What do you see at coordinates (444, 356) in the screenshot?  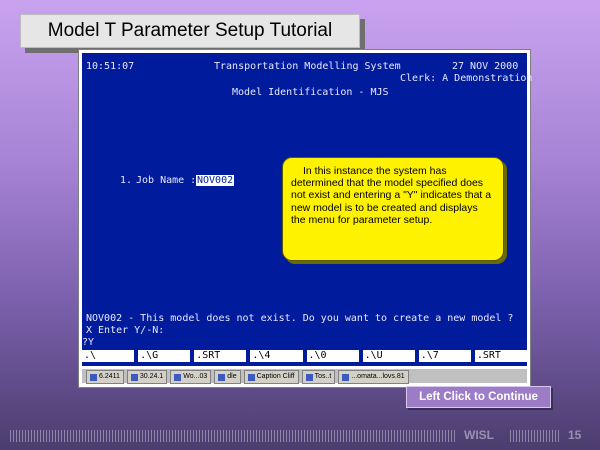 I see `function-key: .\7` at bounding box center [444, 356].